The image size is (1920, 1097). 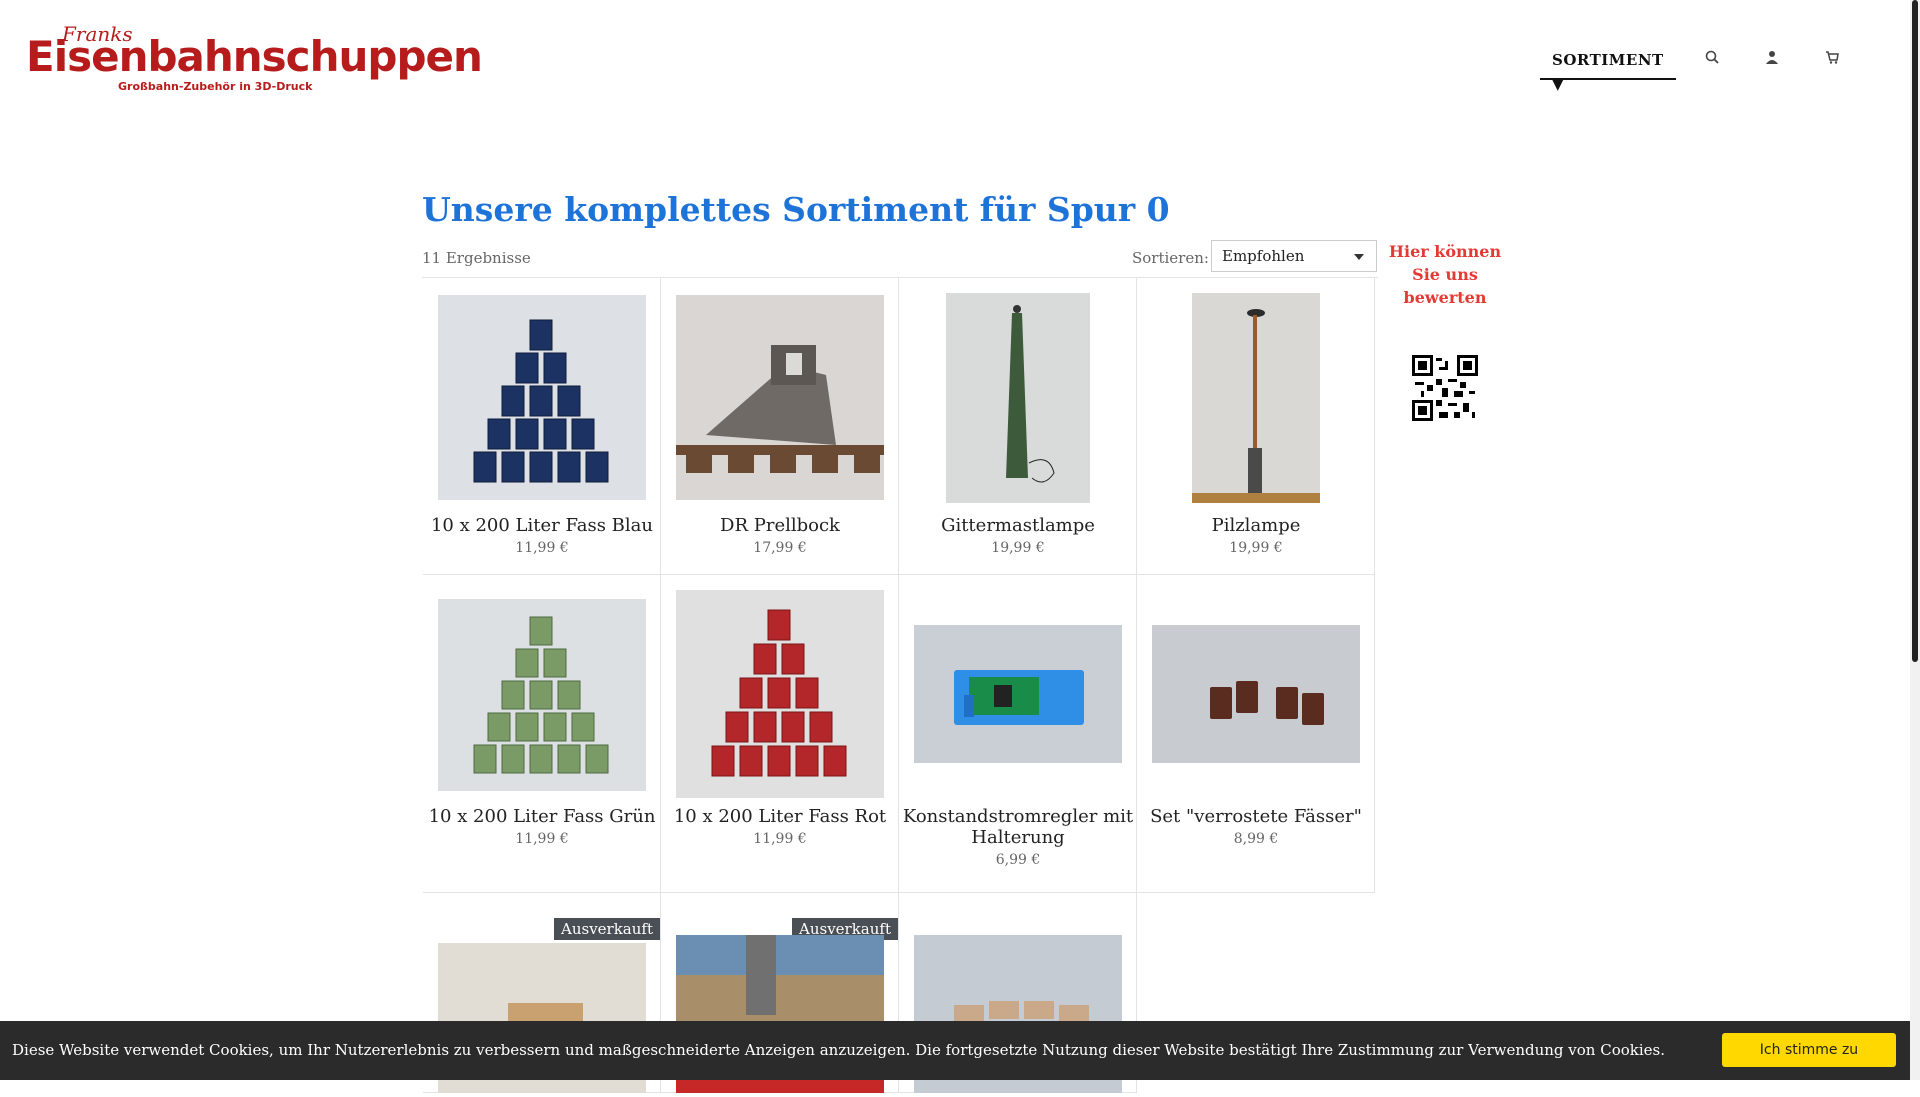 I want to click on chevron-down-icon, so click(x=1359, y=257).